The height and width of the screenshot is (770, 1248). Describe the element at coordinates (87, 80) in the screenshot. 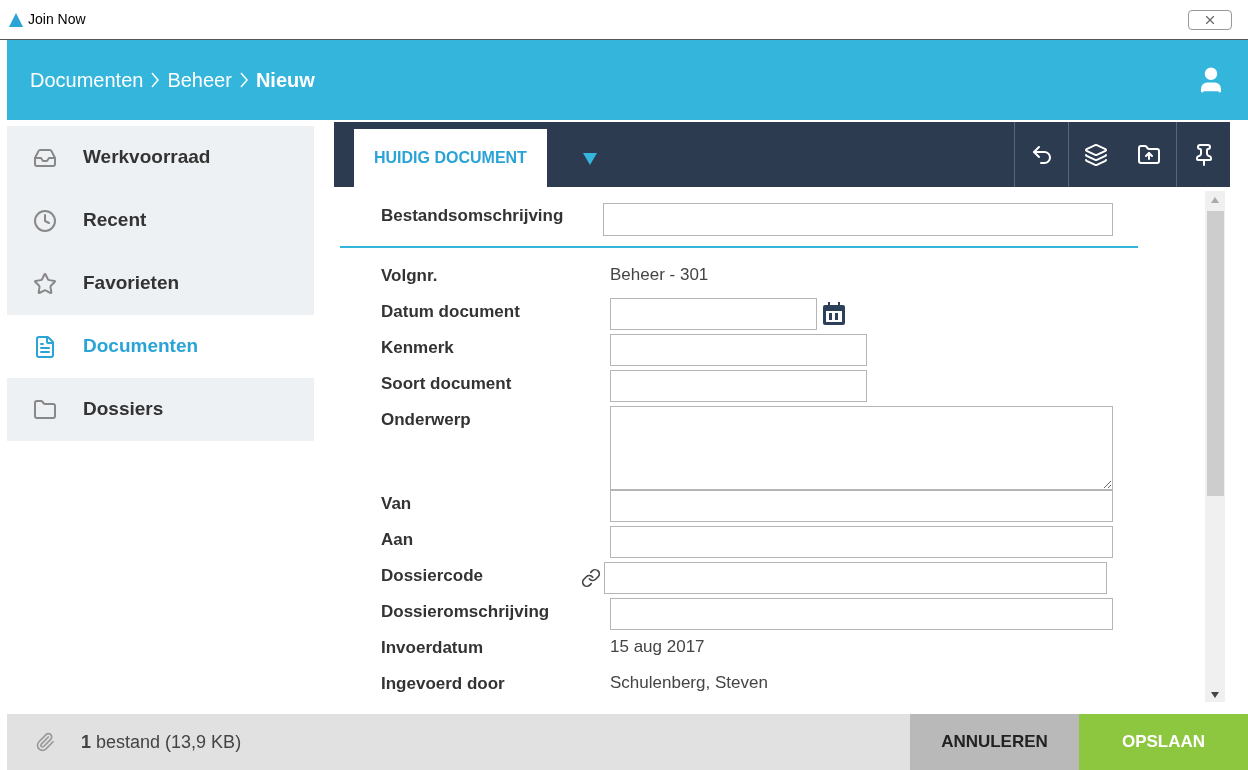

I see `breadcrumb-link: Documenten` at that location.